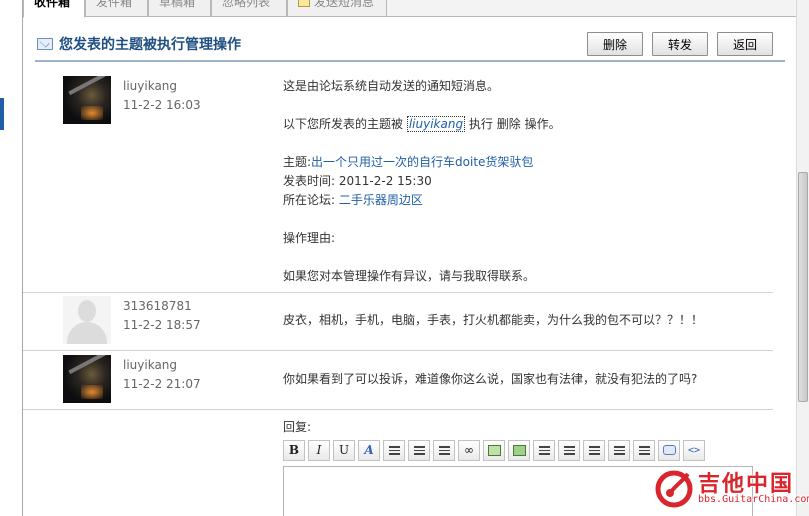  Describe the element at coordinates (803, 287) in the screenshot. I see `scrollbar-thumb` at that location.